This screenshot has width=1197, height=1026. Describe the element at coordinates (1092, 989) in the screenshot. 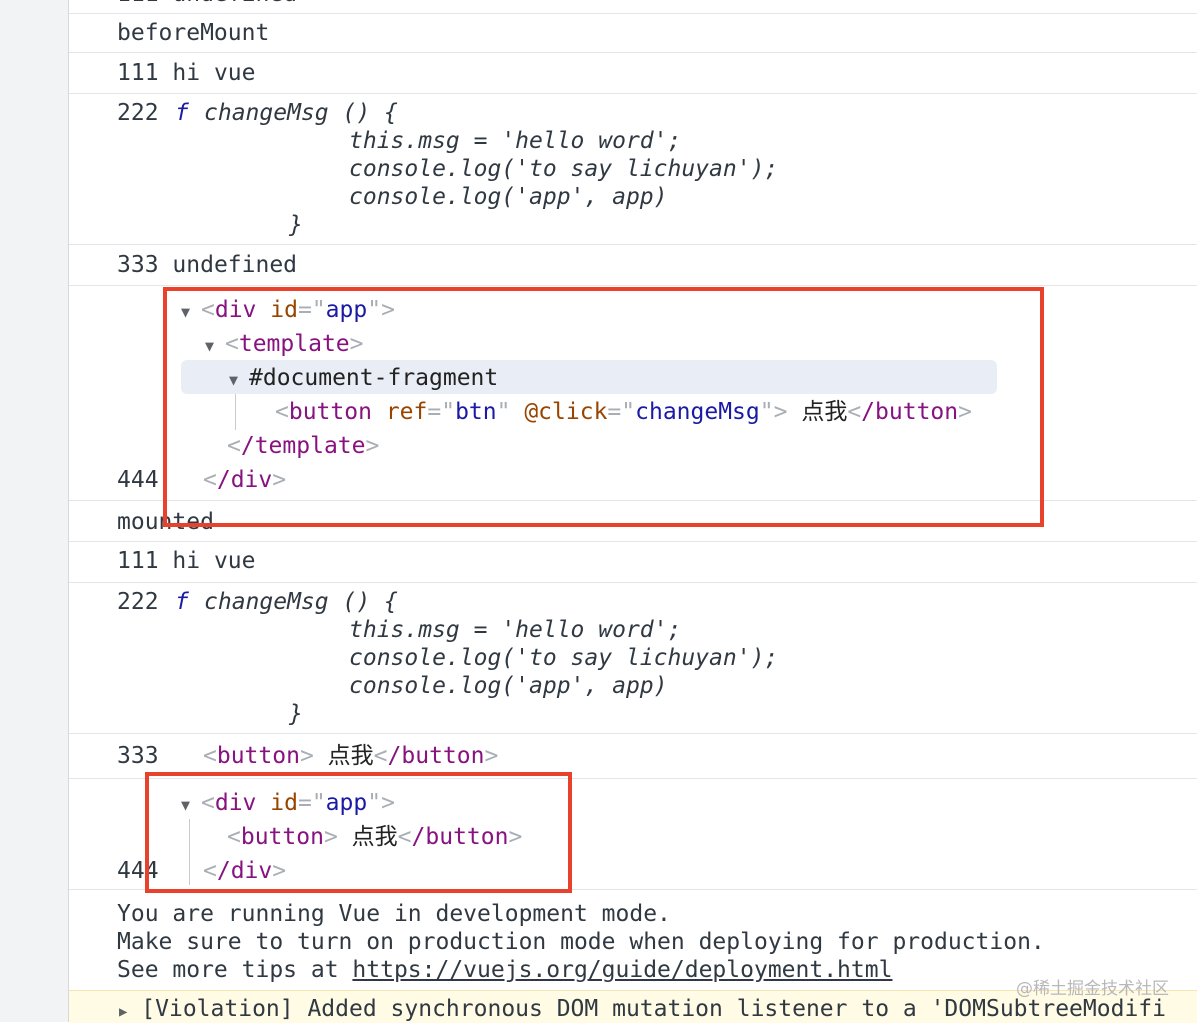

I see `watermark: @稀土掘金技术社区` at that location.